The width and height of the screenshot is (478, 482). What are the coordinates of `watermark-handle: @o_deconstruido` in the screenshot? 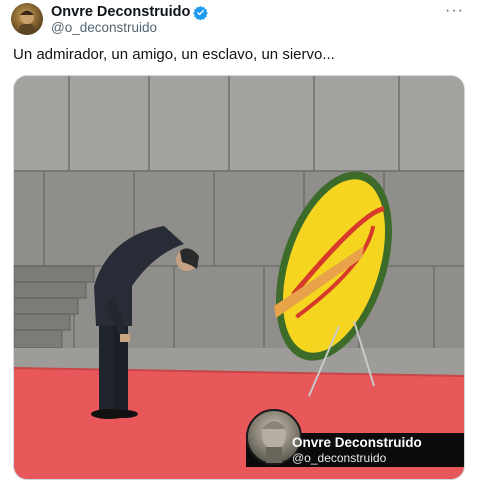 It's located at (339, 458).